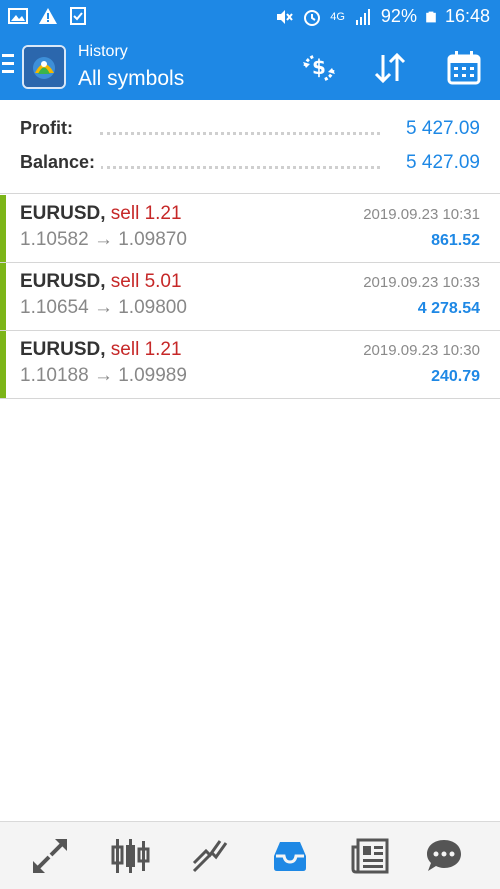 Image resolution: width=500 pixels, height=889 pixels. What do you see at coordinates (290, 856) in the screenshot?
I see `history-icon` at bounding box center [290, 856].